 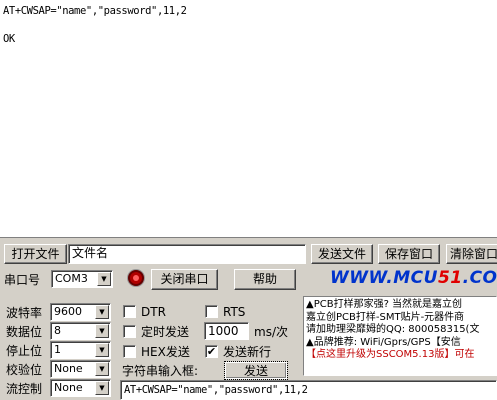 What do you see at coordinates (265, 279) in the screenshot?
I see `help-button: 帮助` at bounding box center [265, 279].